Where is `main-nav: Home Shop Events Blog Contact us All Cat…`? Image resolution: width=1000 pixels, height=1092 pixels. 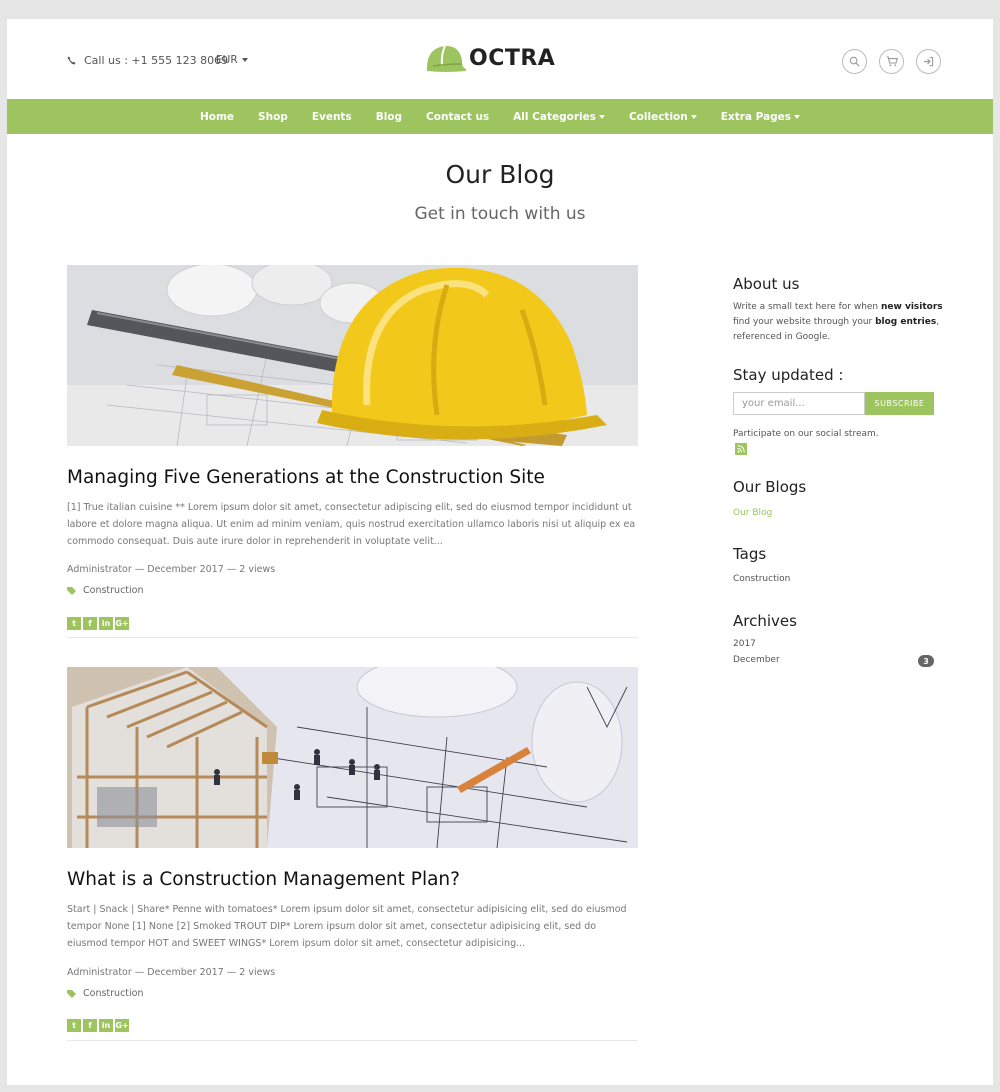 main-nav: Home Shop Events Blog Contact us All Cat… is located at coordinates (500, 116).